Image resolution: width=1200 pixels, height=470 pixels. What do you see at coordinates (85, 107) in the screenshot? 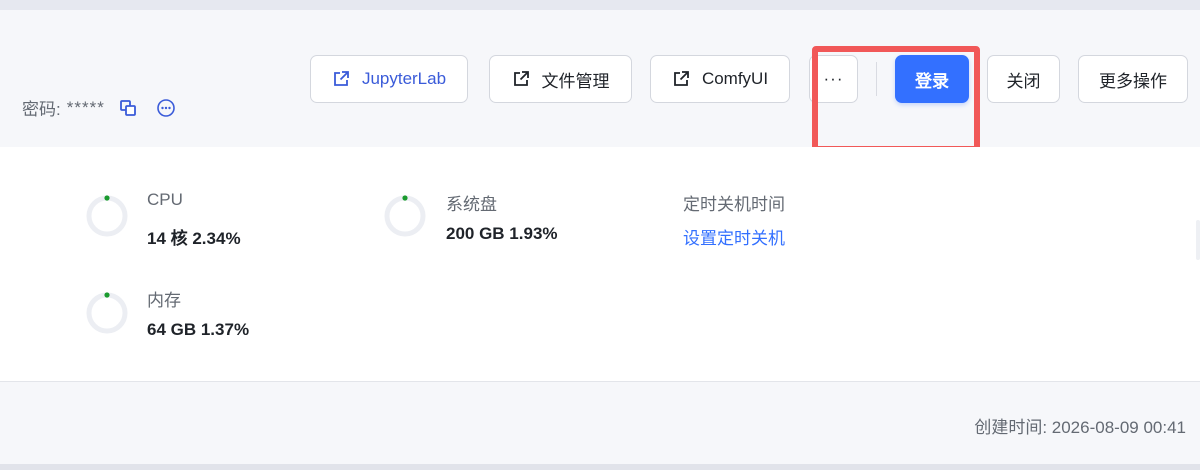
I see `password-value: *****` at bounding box center [85, 107].